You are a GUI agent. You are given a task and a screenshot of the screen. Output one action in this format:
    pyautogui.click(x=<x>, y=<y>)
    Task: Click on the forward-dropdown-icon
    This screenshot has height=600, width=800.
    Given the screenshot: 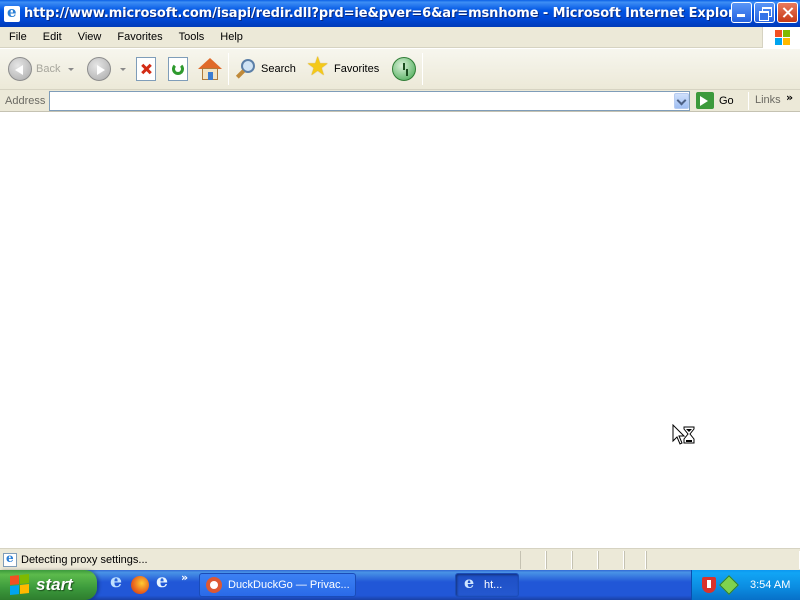 What is the action you would take?
    pyautogui.click(x=123, y=69)
    